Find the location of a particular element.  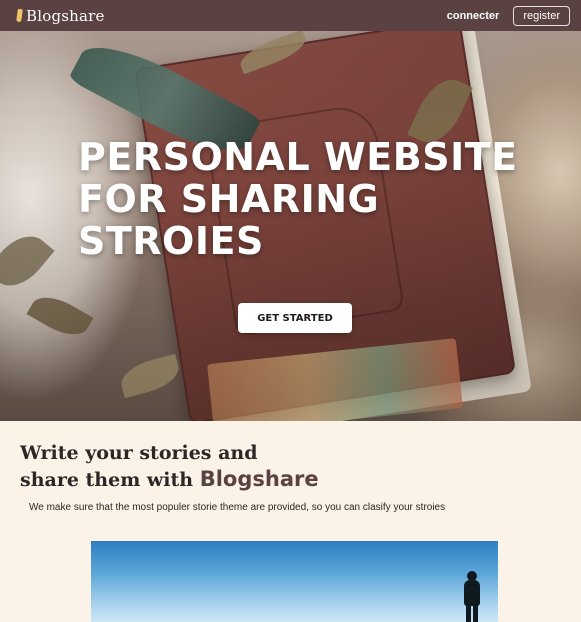

connect-link: connecter is located at coordinates (473, 16).